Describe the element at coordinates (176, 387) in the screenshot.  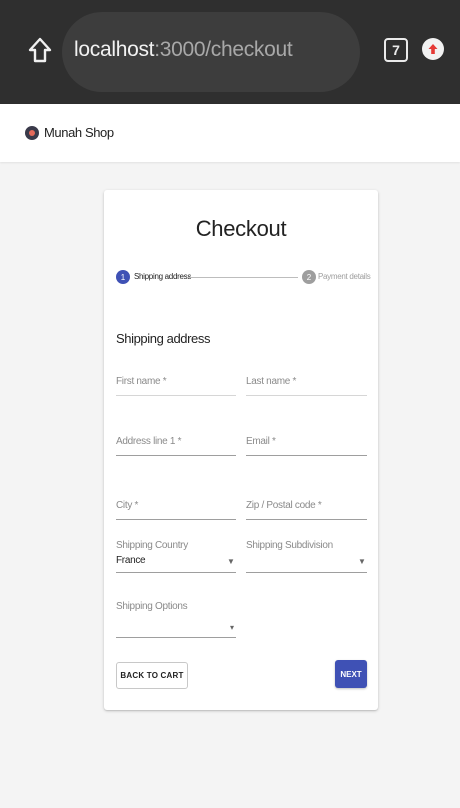
I see `first-name-field: First name *` at that location.